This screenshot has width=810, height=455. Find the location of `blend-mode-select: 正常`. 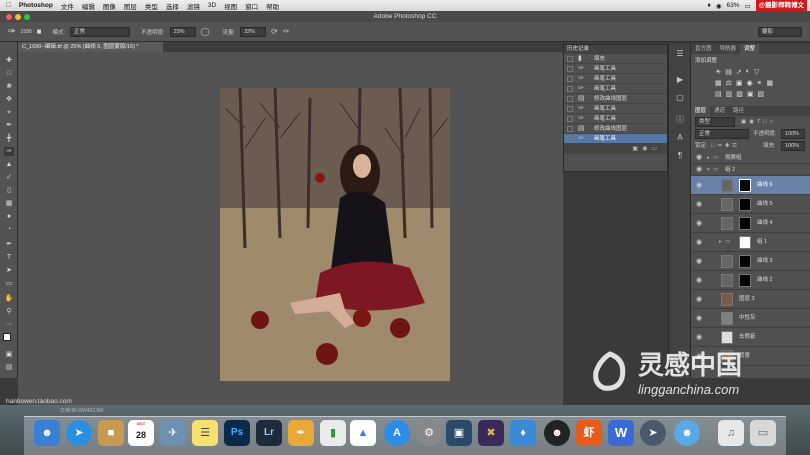

blend-mode-select: 正常 is located at coordinates (722, 134).